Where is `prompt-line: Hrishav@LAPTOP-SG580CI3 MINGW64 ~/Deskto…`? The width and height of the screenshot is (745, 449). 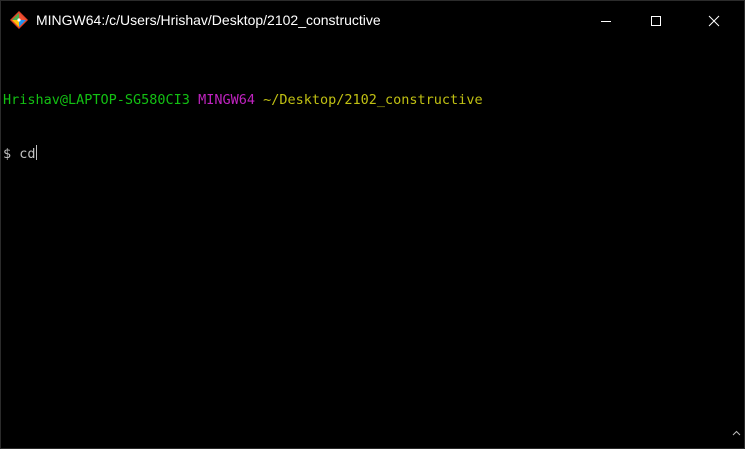
prompt-line: Hrishav@LAPTOP-SG580CI3 MINGW64 ~/Deskto… is located at coordinates (367, 100).